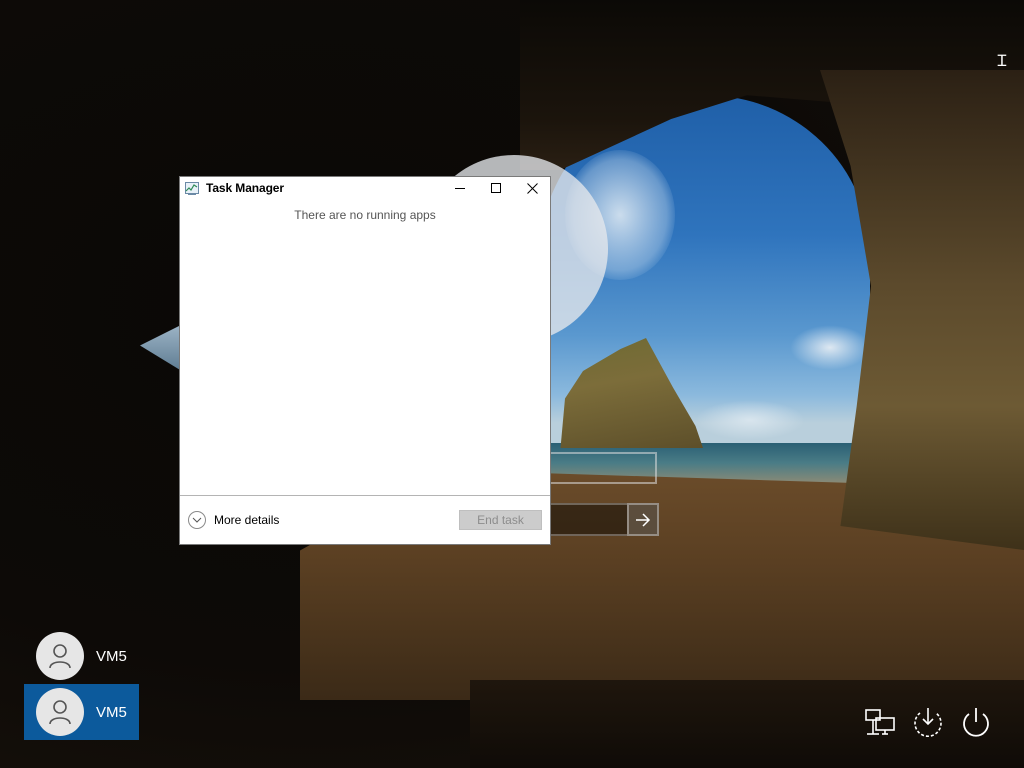 The height and width of the screenshot is (768, 1024). I want to click on more-details-label: More details, so click(247, 520).